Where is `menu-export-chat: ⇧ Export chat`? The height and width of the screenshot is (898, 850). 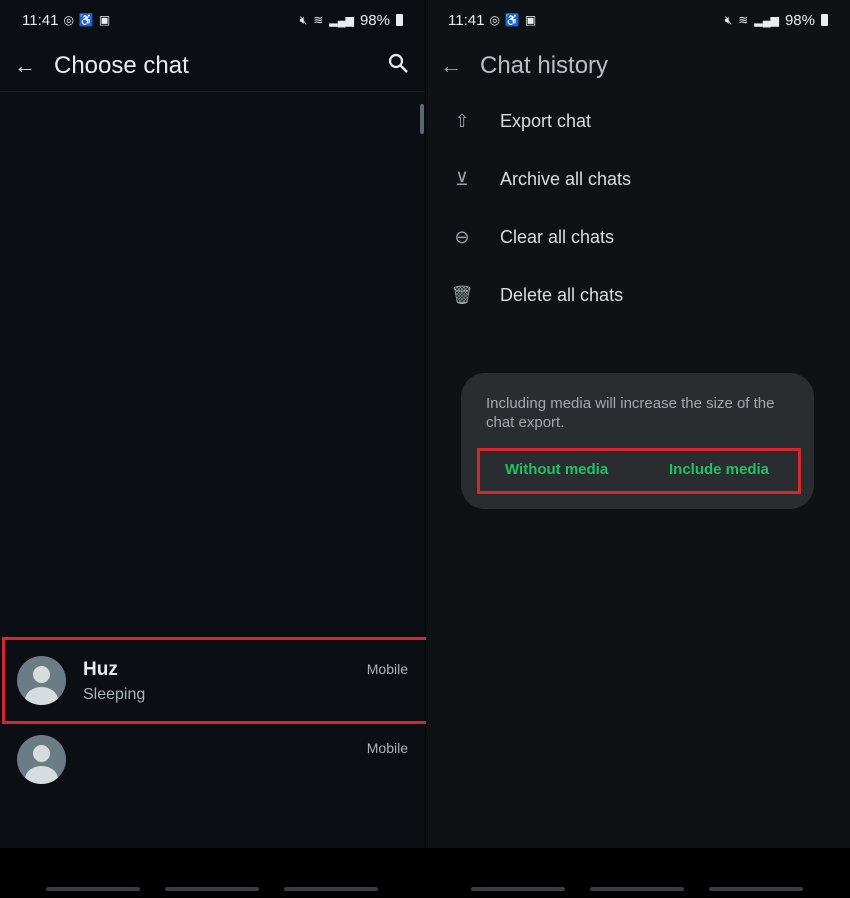
menu-export-chat: ⇧ Export chat is located at coordinates (638, 121).